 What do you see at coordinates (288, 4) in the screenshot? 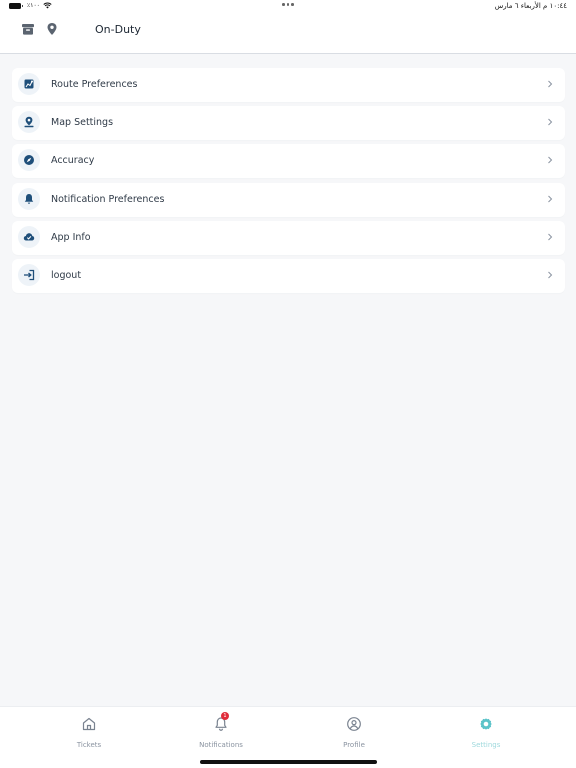
I see `multitasking-dots` at bounding box center [288, 4].